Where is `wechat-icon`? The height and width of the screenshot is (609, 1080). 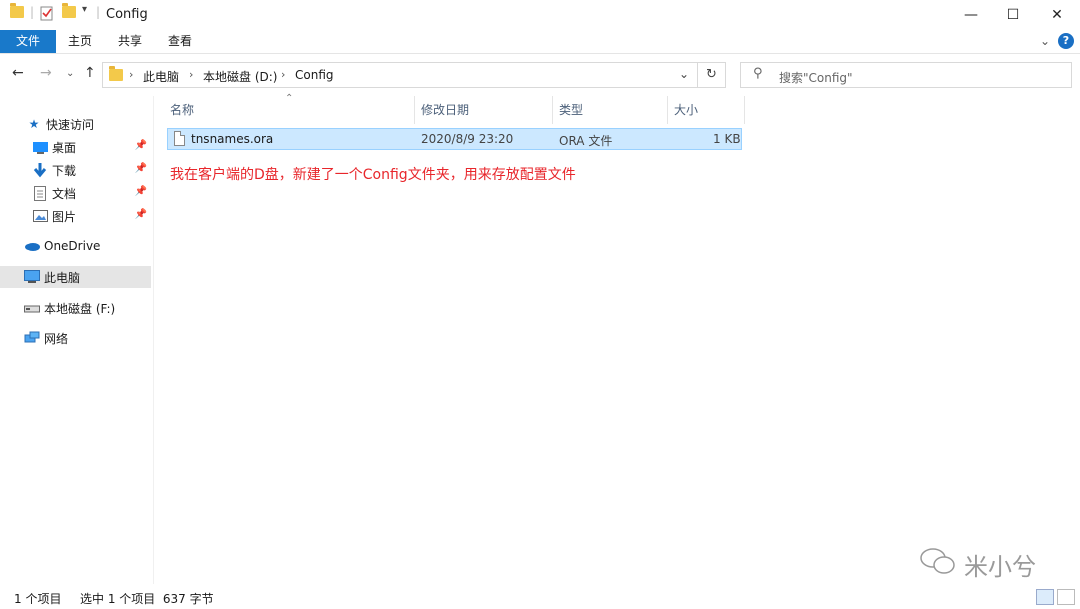
wechat-icon is located at coordinates (937, 561).